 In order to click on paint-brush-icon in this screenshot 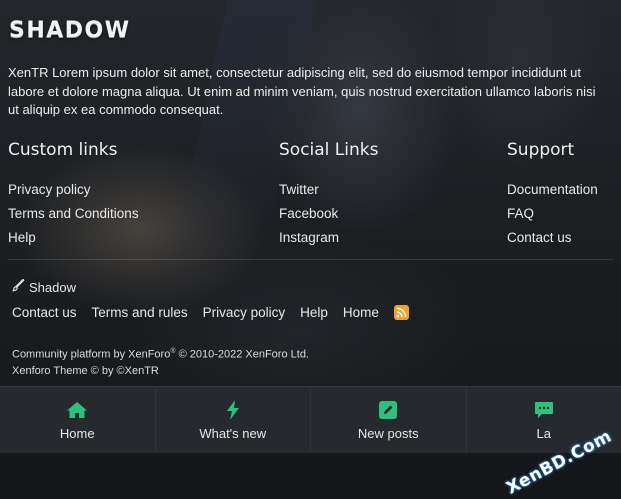, I will do `click(18, 287)`.